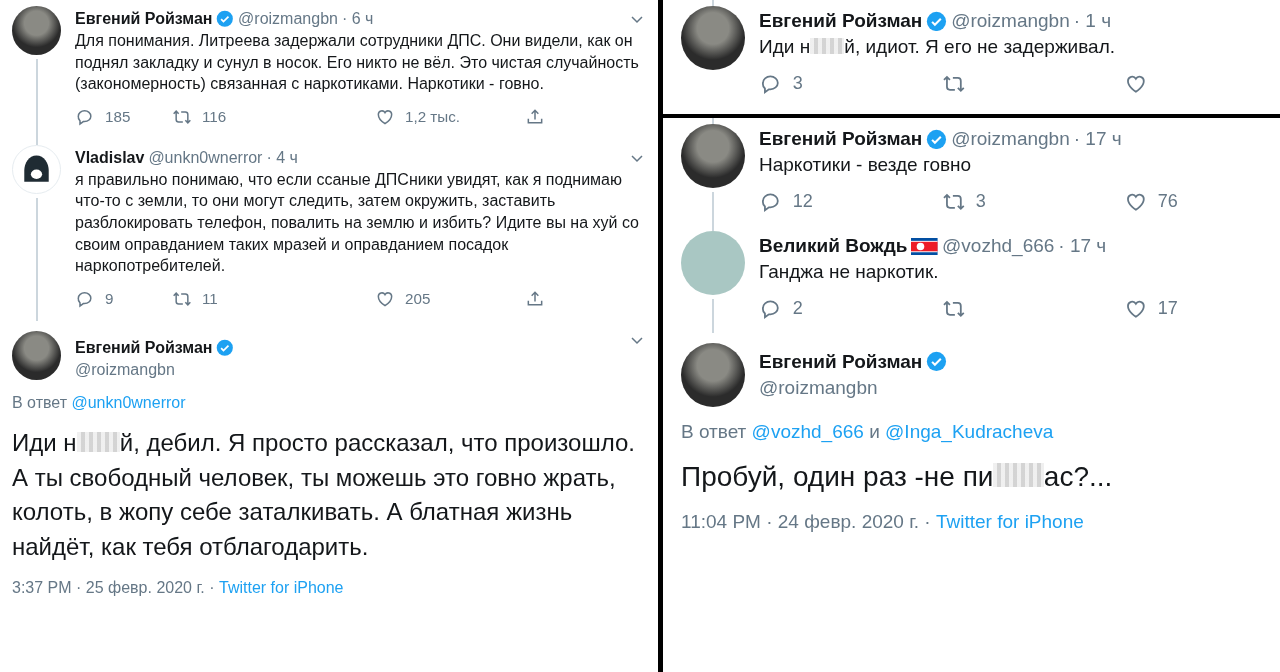 The image size is (1280, 672). I want to click on hooded-avatar-icon, so click(36, 169).